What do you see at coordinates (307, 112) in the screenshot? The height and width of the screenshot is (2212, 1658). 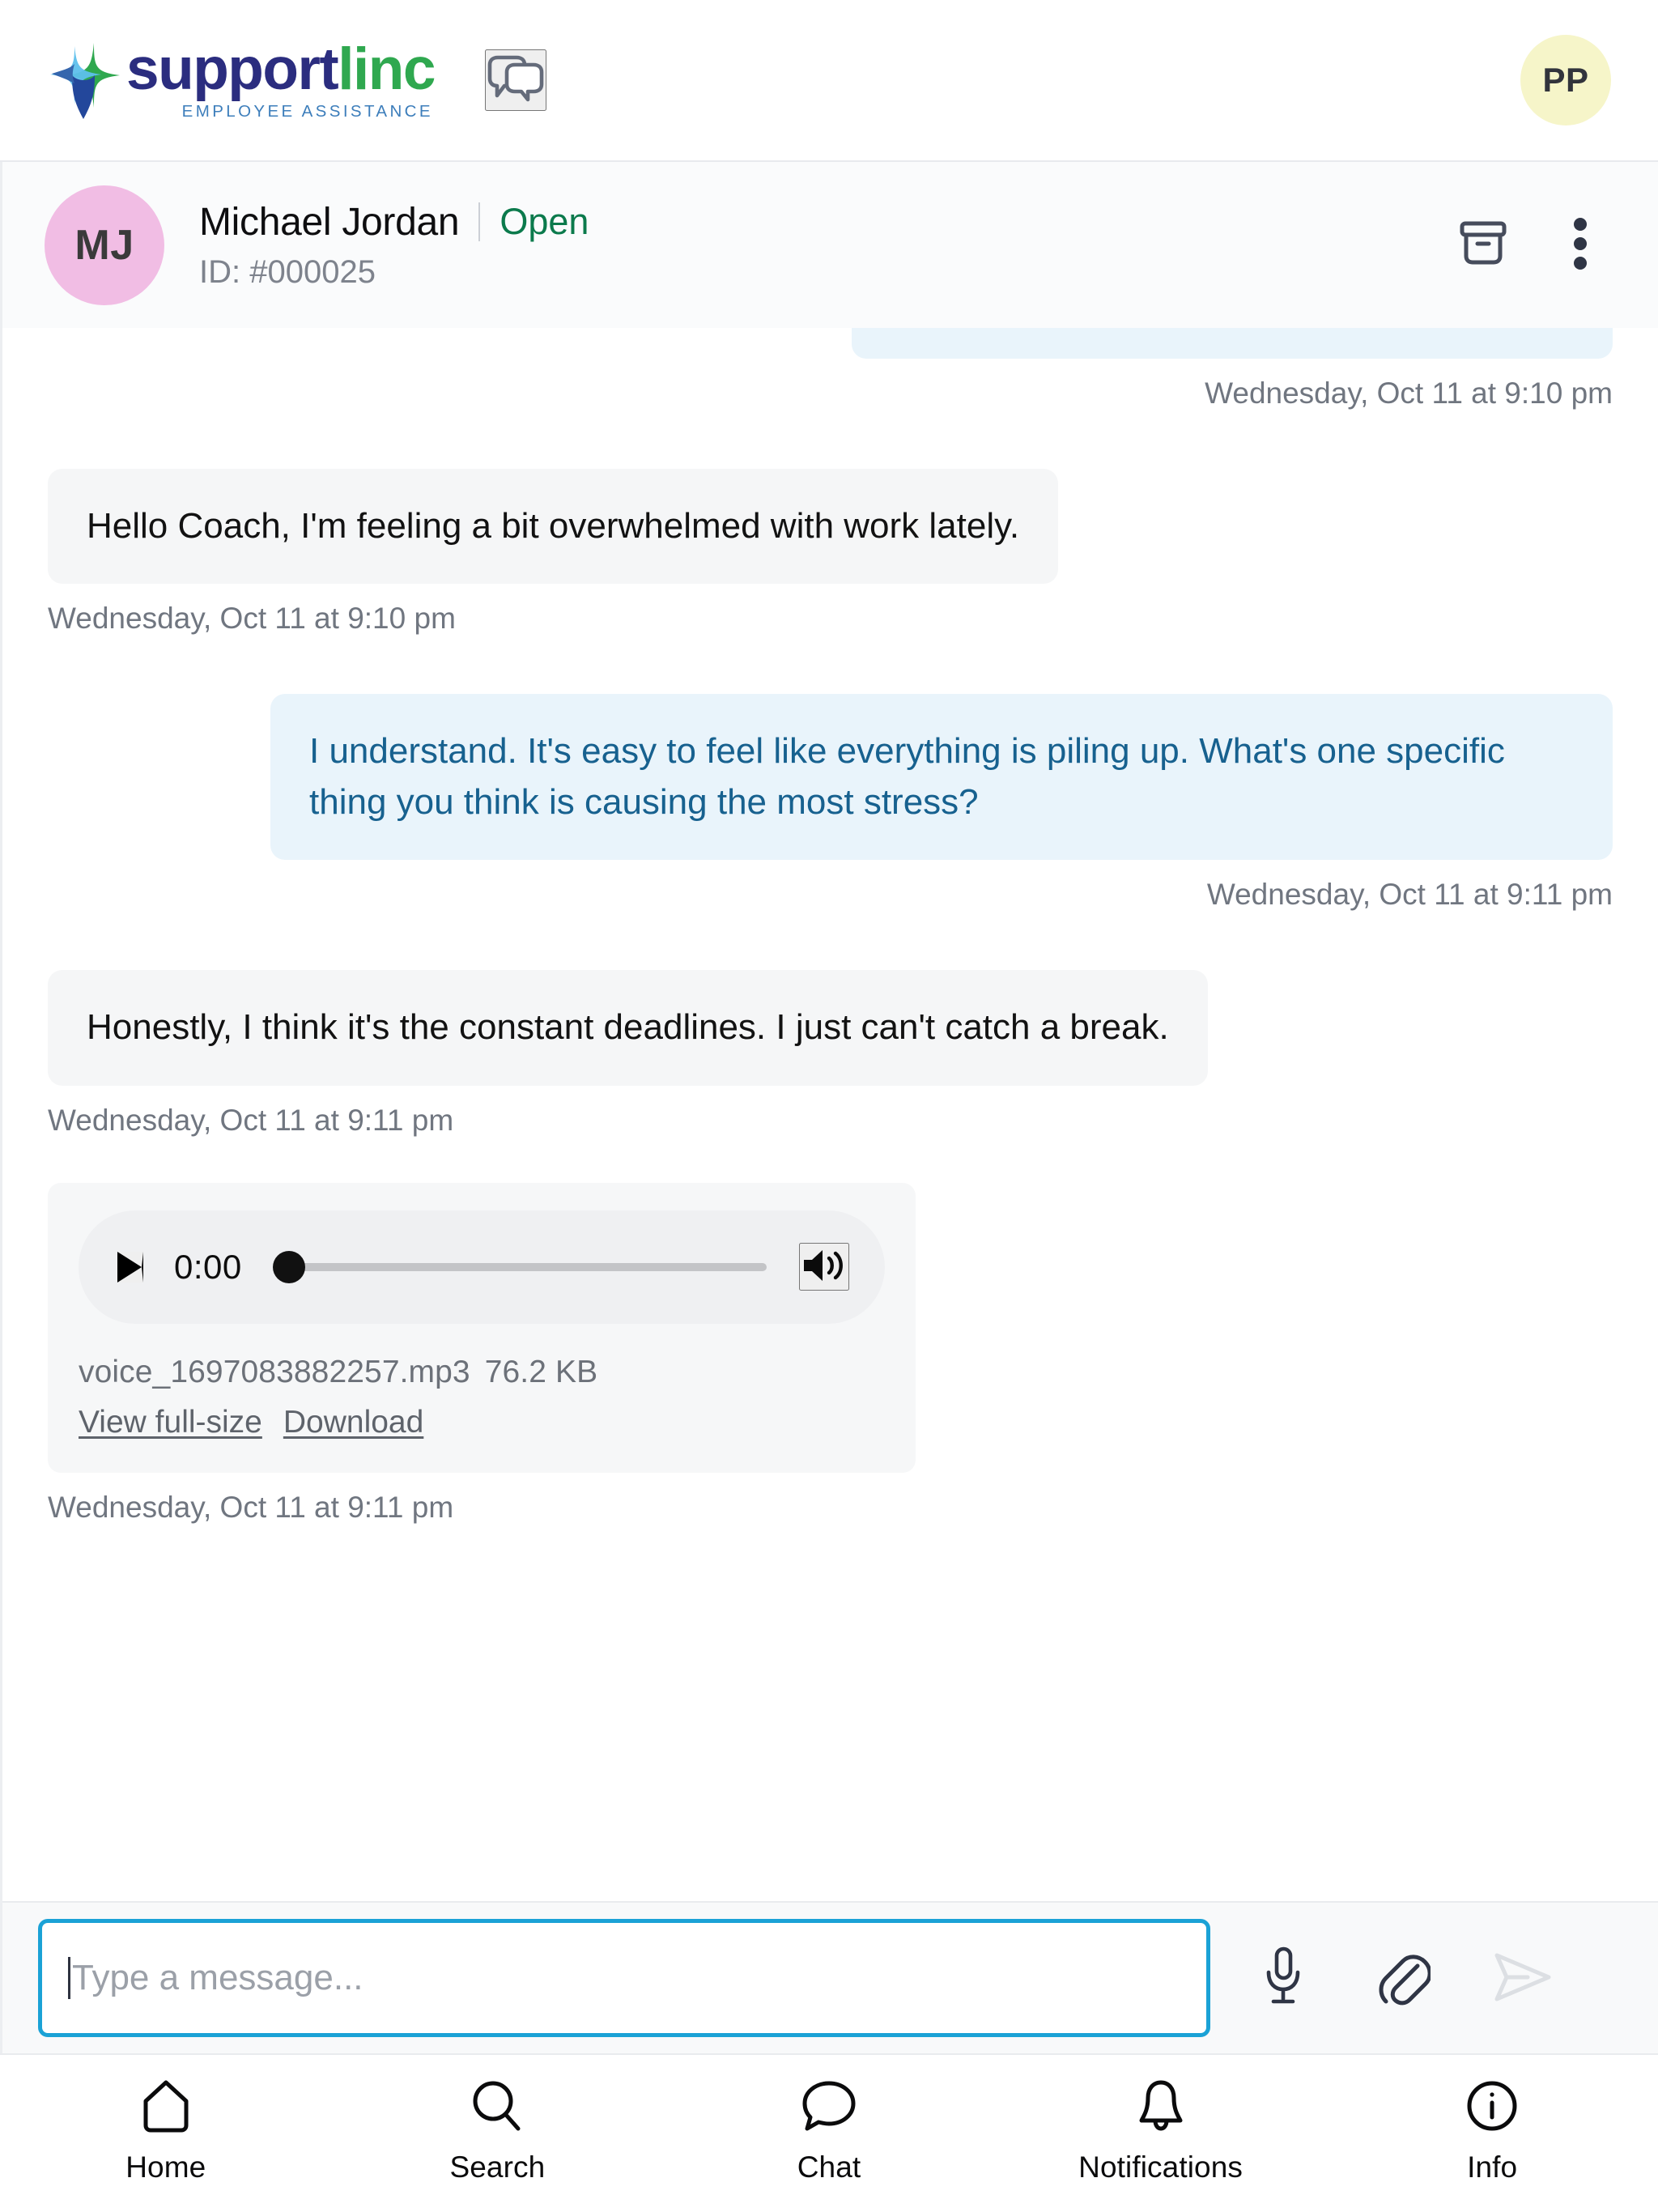 I see `brand-tagline: EMPLOYEE ASSISTANCE` at bounding box center [307, 112].